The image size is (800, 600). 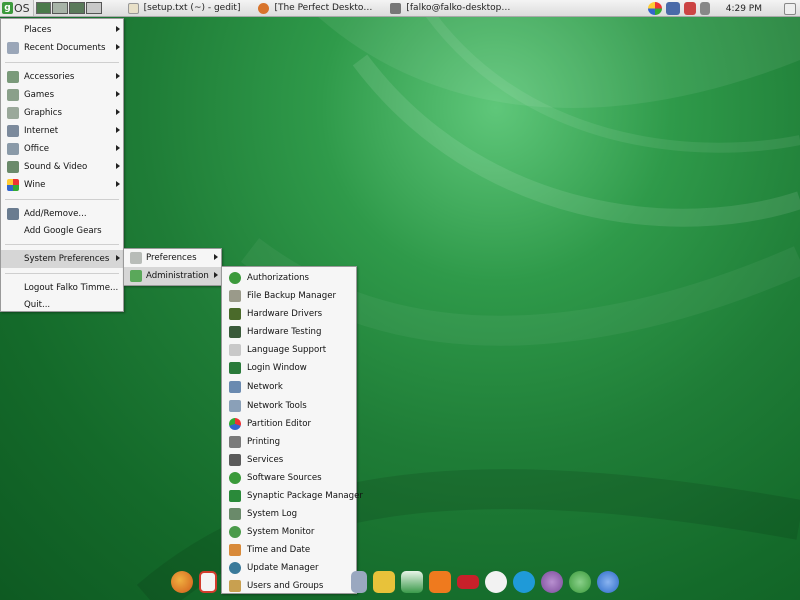 What do you see at coordinates (272, 514) in the screenshot?
I see `menu-item-label: System Log` at bounding box center [272, 514].